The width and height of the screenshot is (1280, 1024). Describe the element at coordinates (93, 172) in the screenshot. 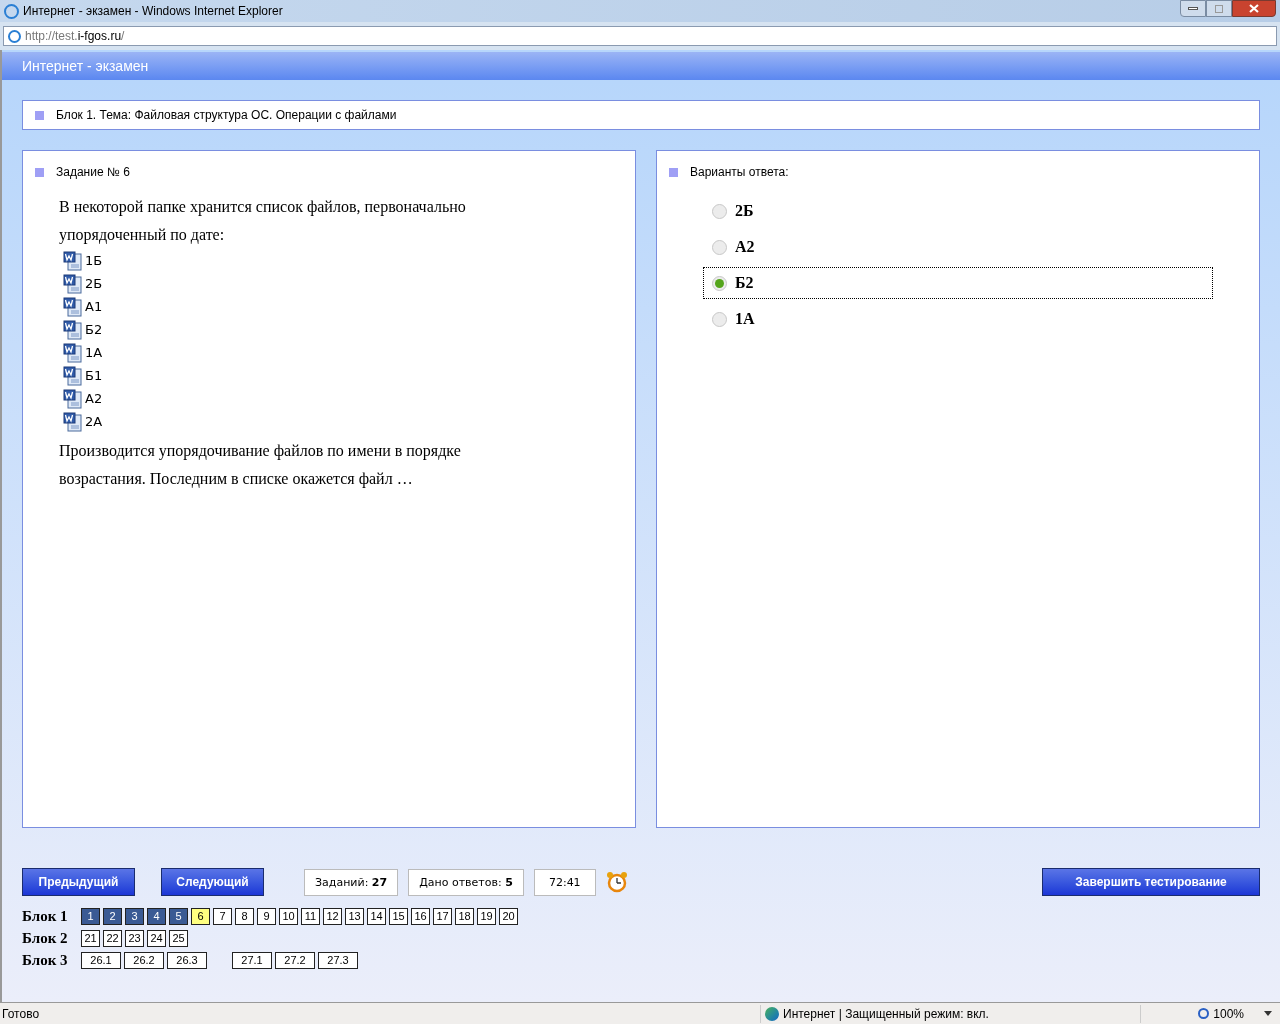

I see `task-title: Задание № 6` at that location.